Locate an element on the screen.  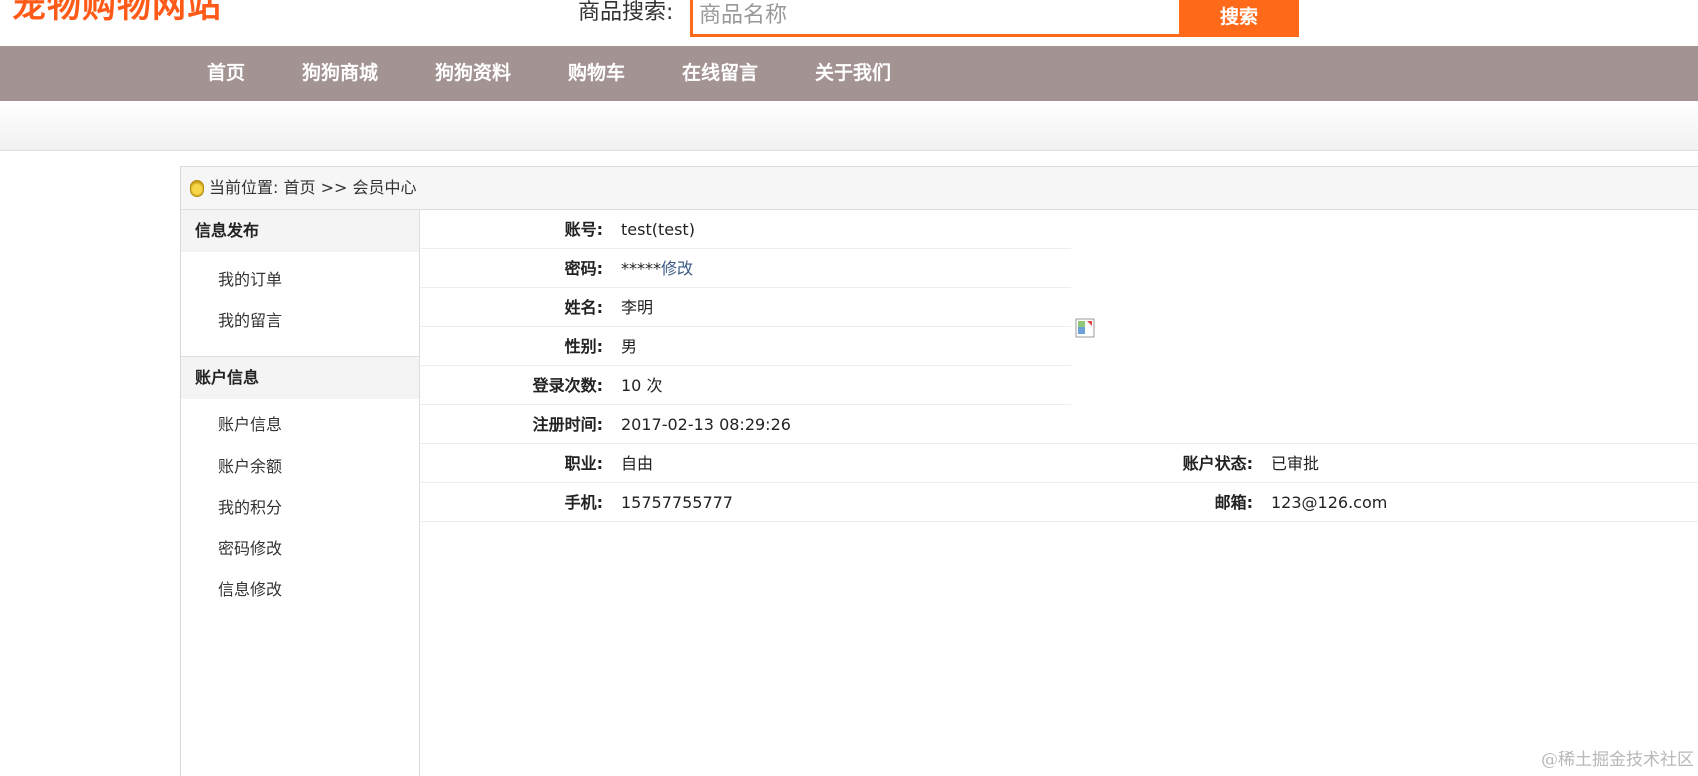
name-label: 姓名: is located at coordinates (583, 307).